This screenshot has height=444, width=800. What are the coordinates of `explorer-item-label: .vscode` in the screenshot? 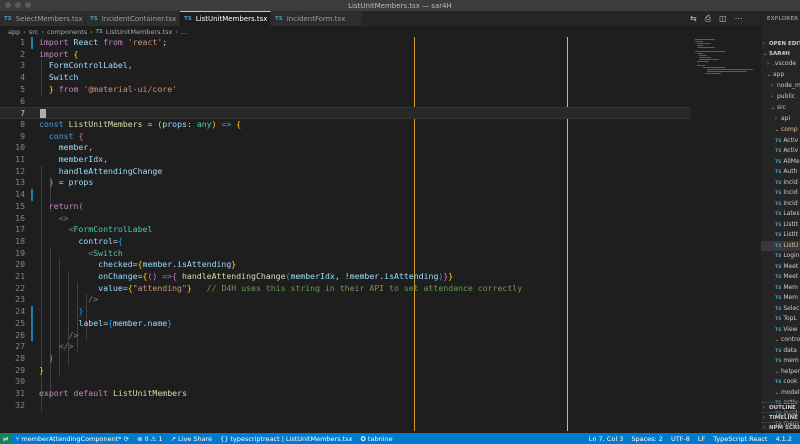 It's located at (785, 63).